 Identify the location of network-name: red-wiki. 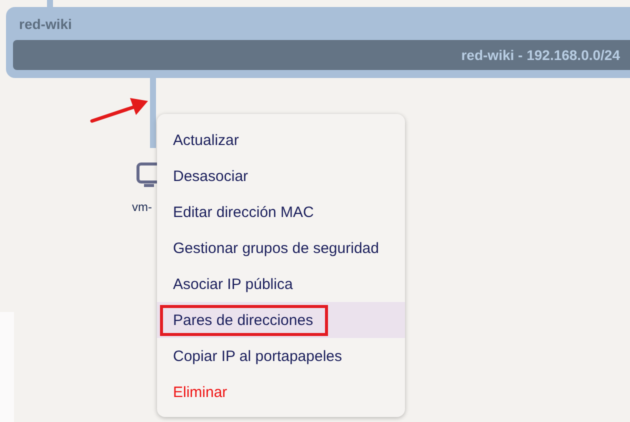
(46, 25).